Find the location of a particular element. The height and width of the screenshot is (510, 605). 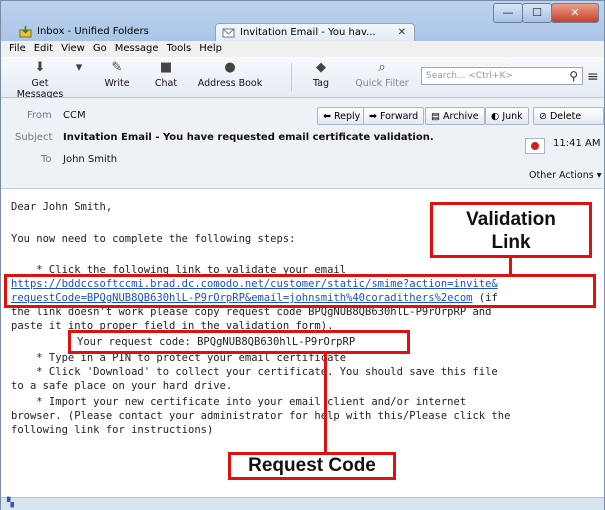

activity-icon: ▚ is located at coordinates (10, 503).